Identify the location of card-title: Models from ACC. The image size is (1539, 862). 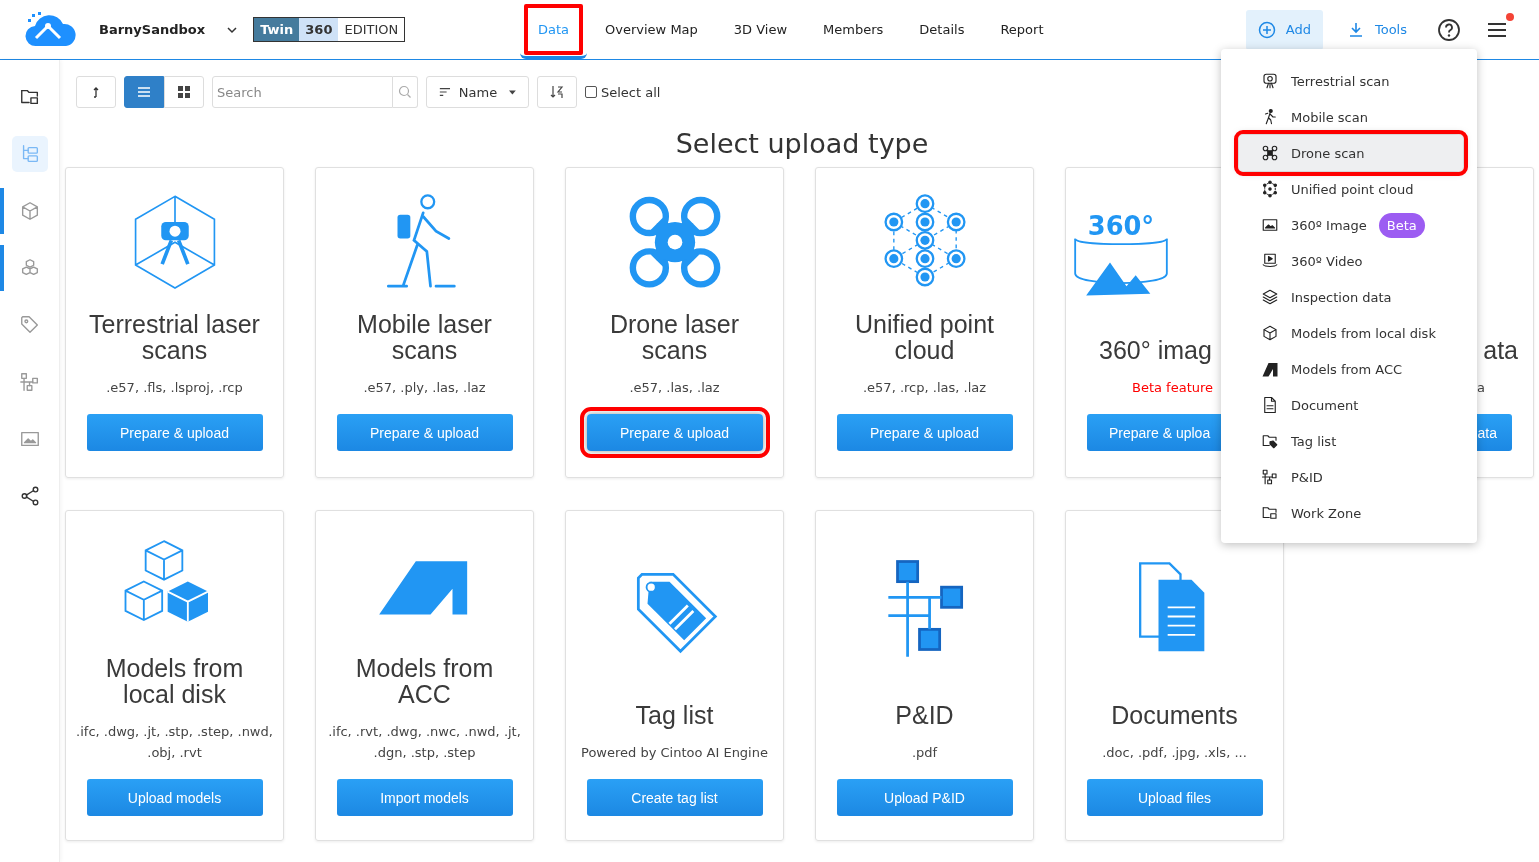
(424, 681).